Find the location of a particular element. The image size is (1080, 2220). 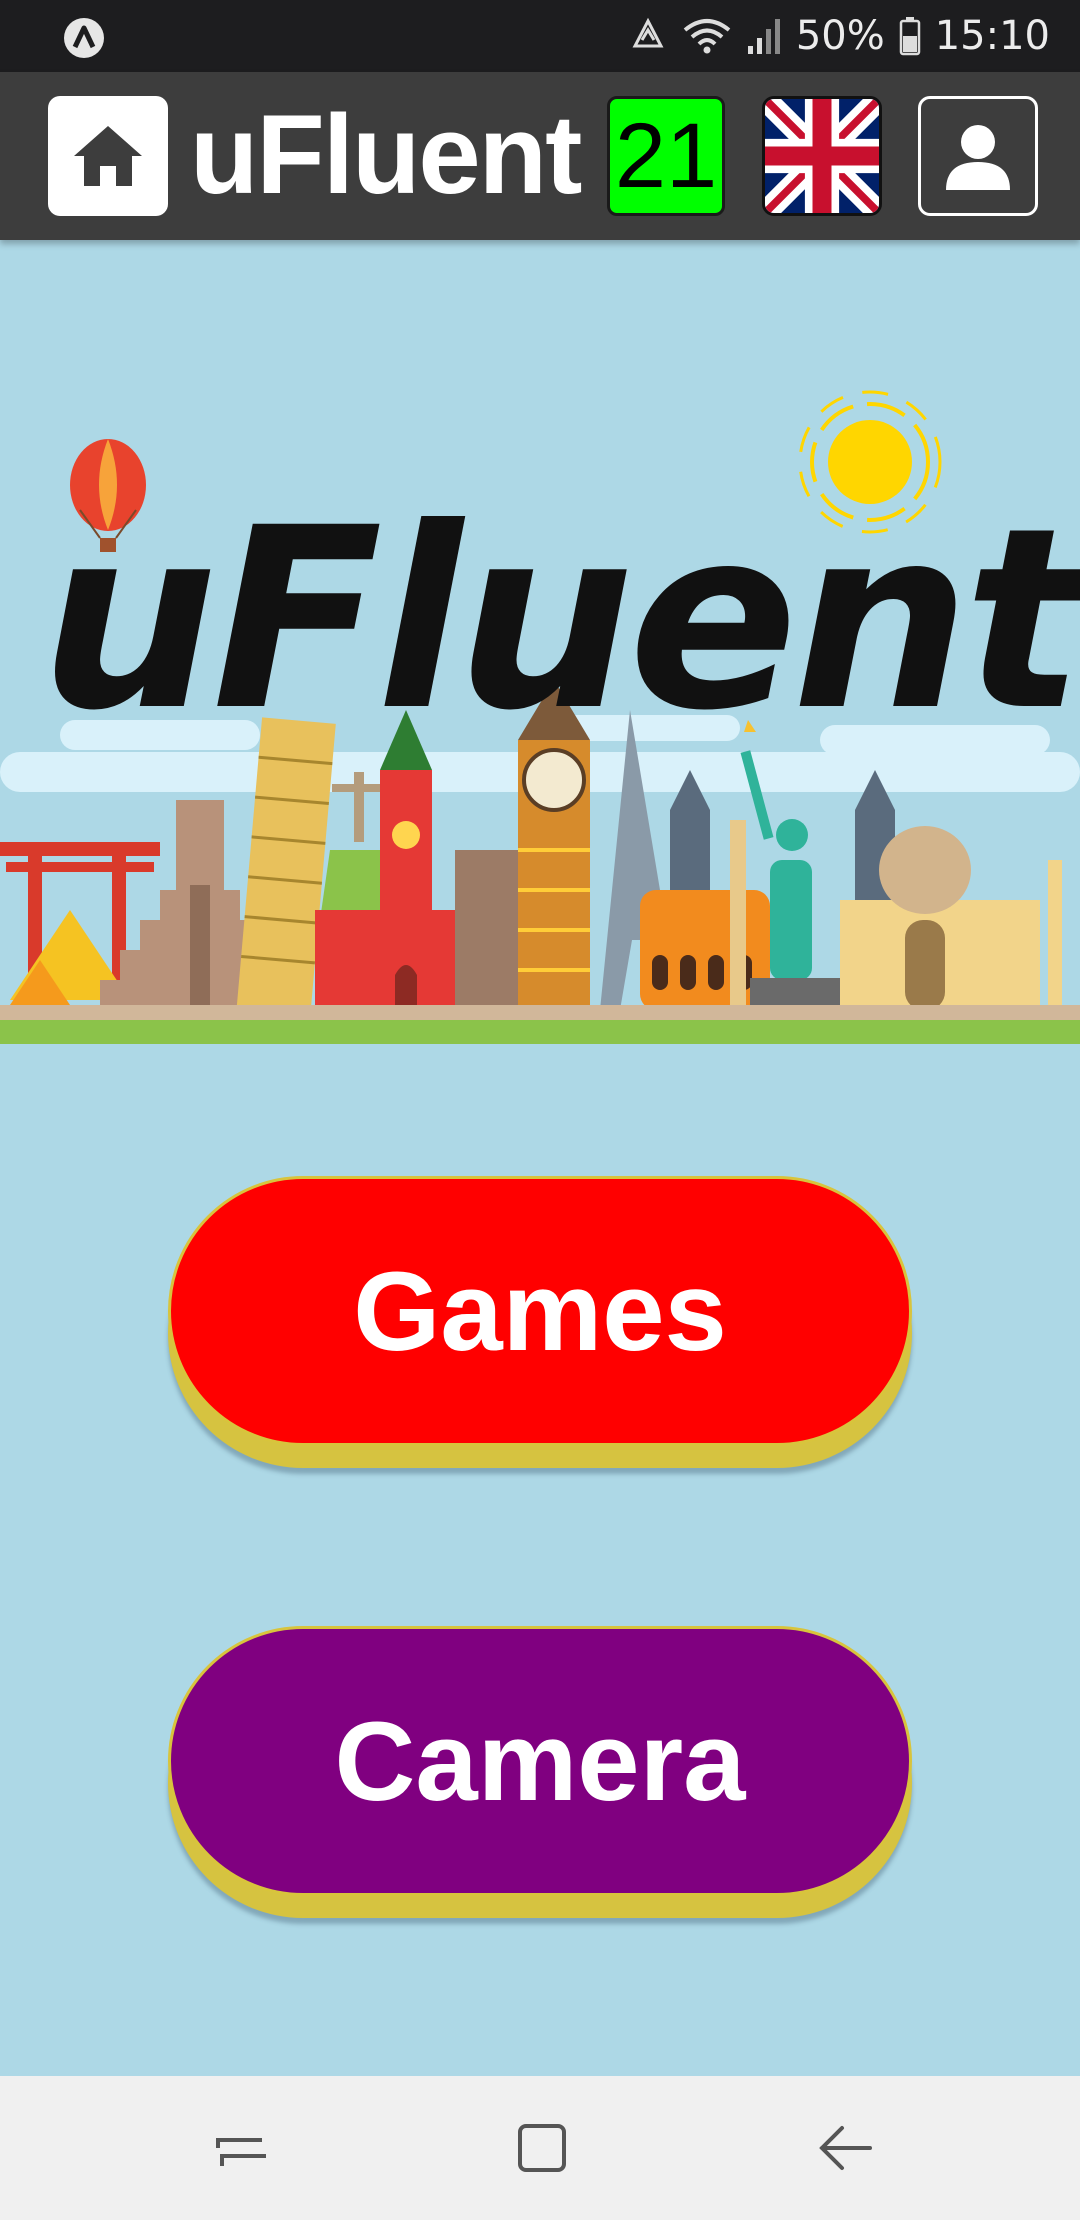

home-nav-icon is located at coordinates (542, 2148).